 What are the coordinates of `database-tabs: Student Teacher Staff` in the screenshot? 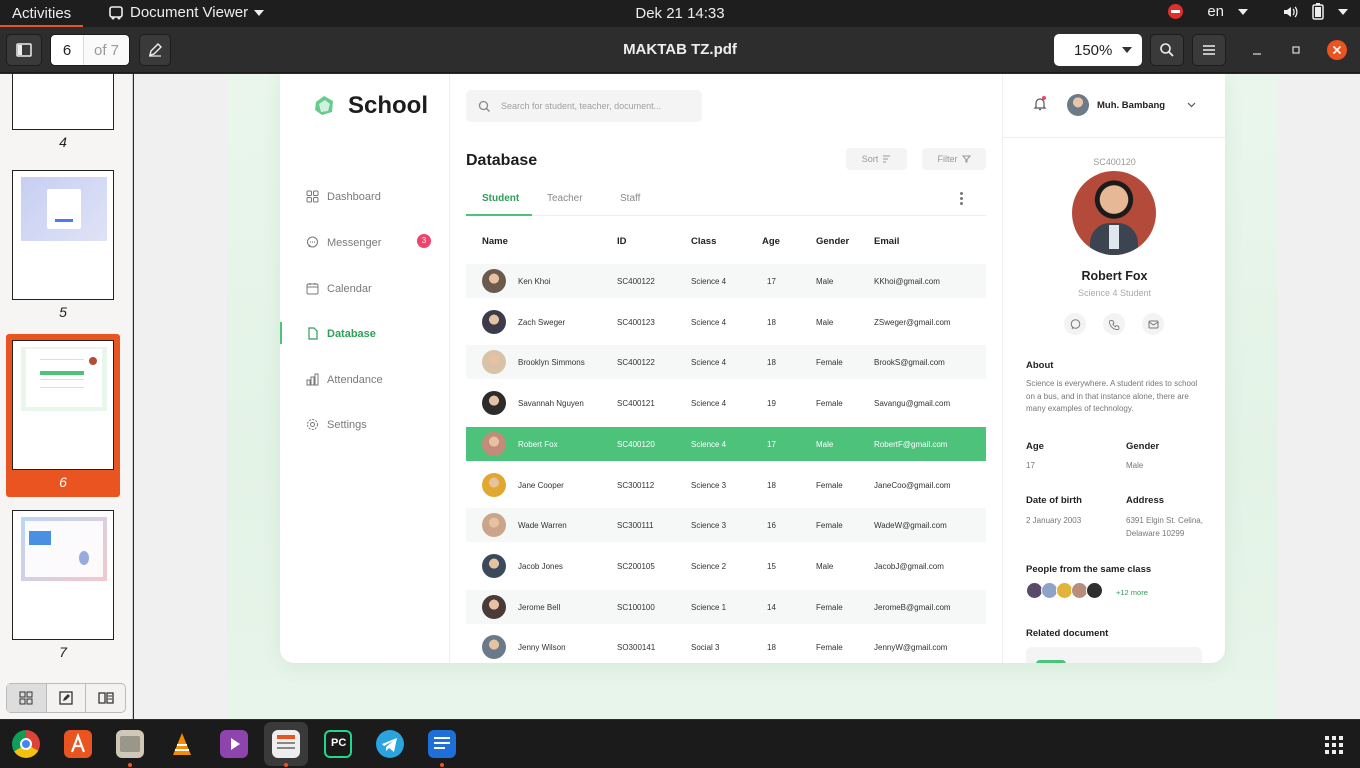 It's located at (726, 201).